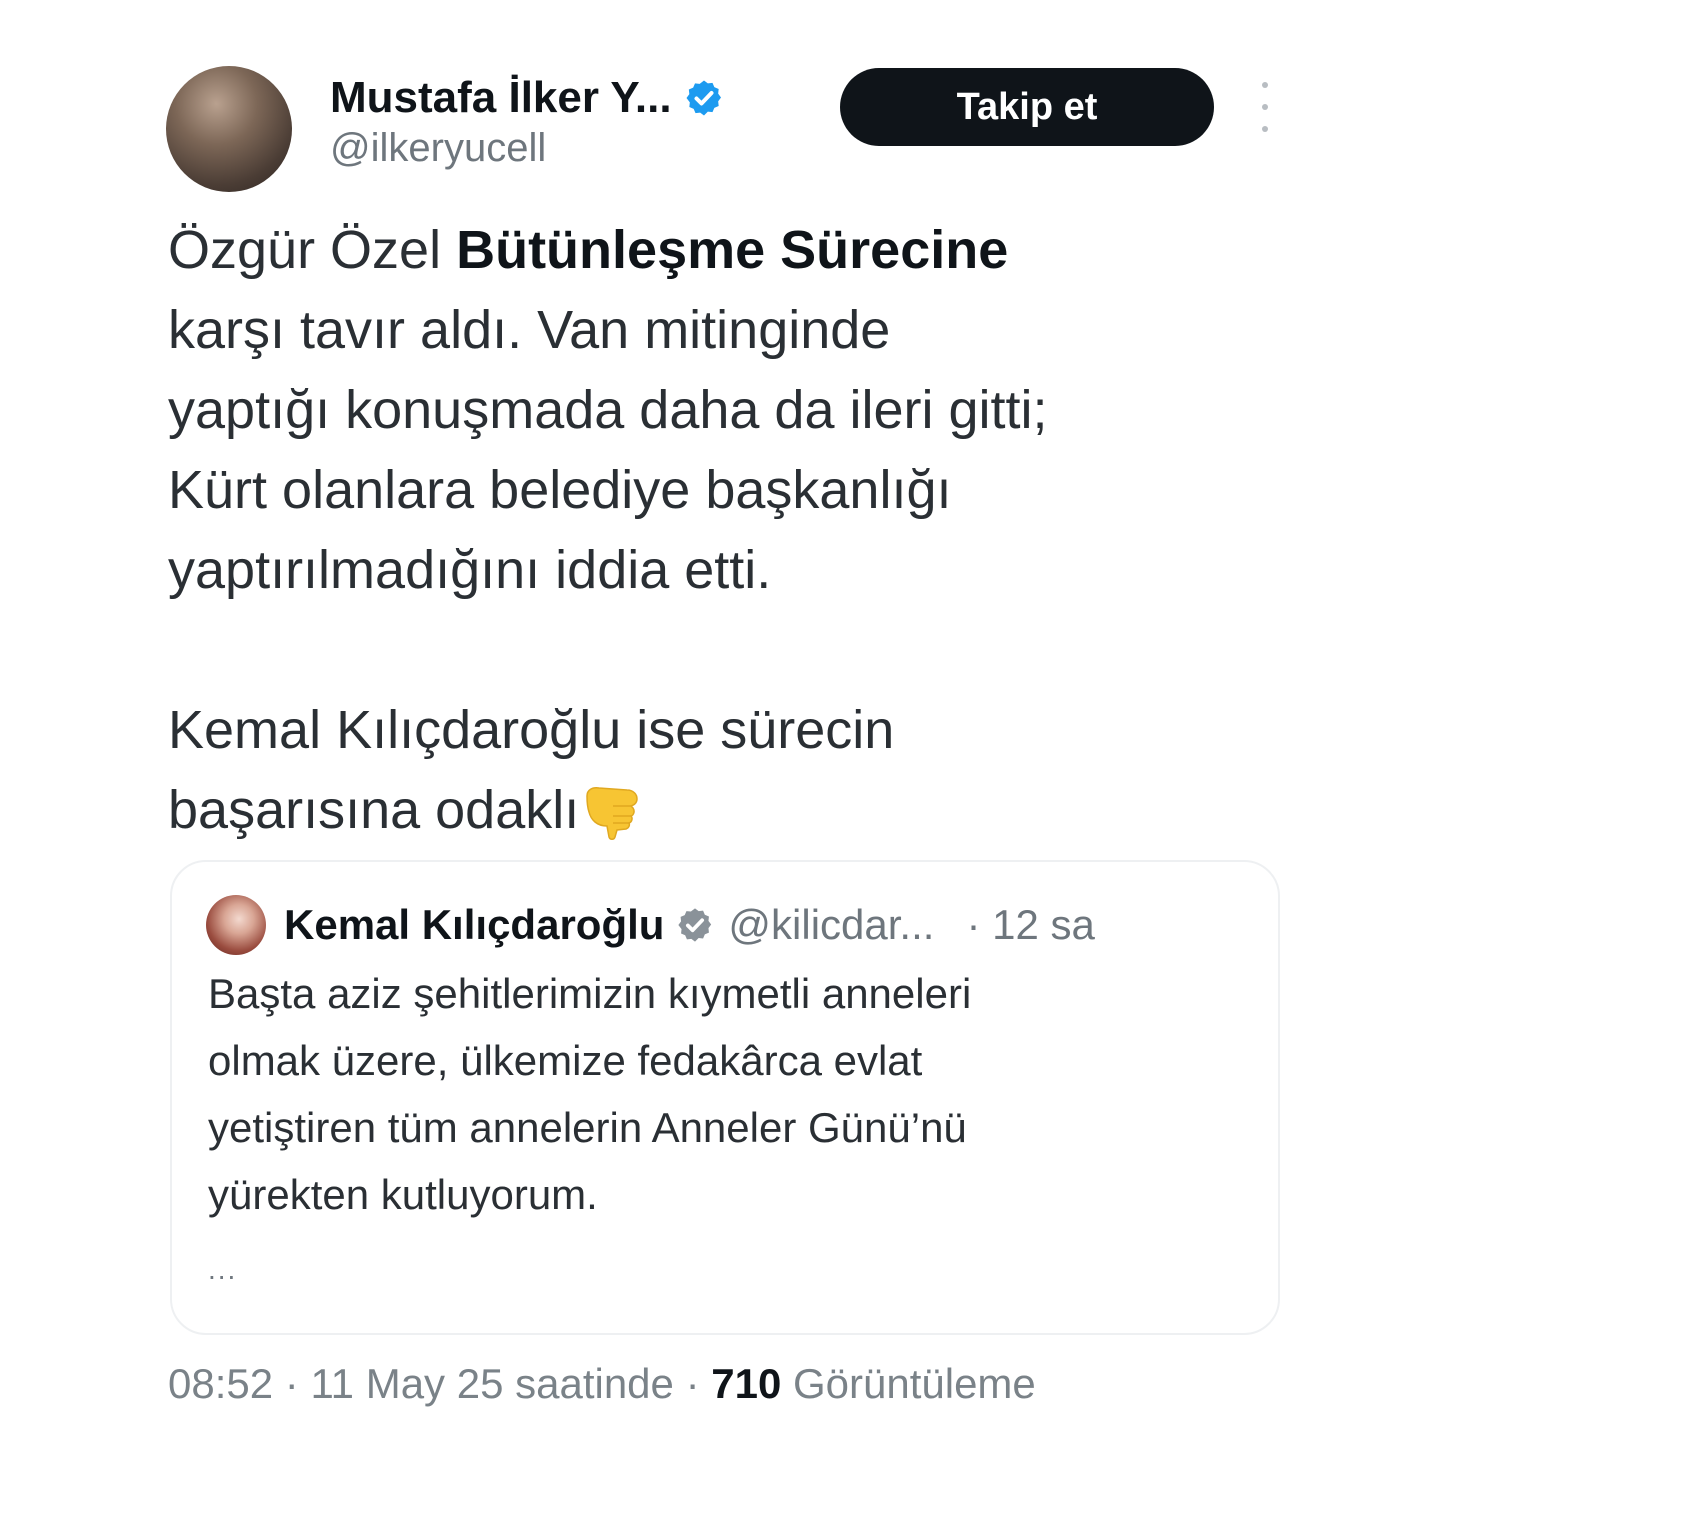 The width and height of the screenshot is (1700, 1524). Describe the element at coordinates (587, 1127) in the screenshot. I see `quoted-text-line: yetiştiren tüm annelerin Anneler Günü’nü` at that location.